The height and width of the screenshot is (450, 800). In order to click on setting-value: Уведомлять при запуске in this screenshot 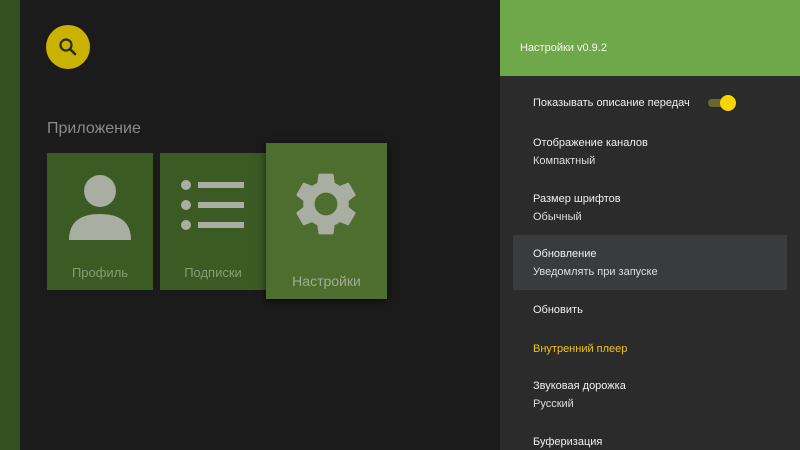, I will do `click(595, 272)`.